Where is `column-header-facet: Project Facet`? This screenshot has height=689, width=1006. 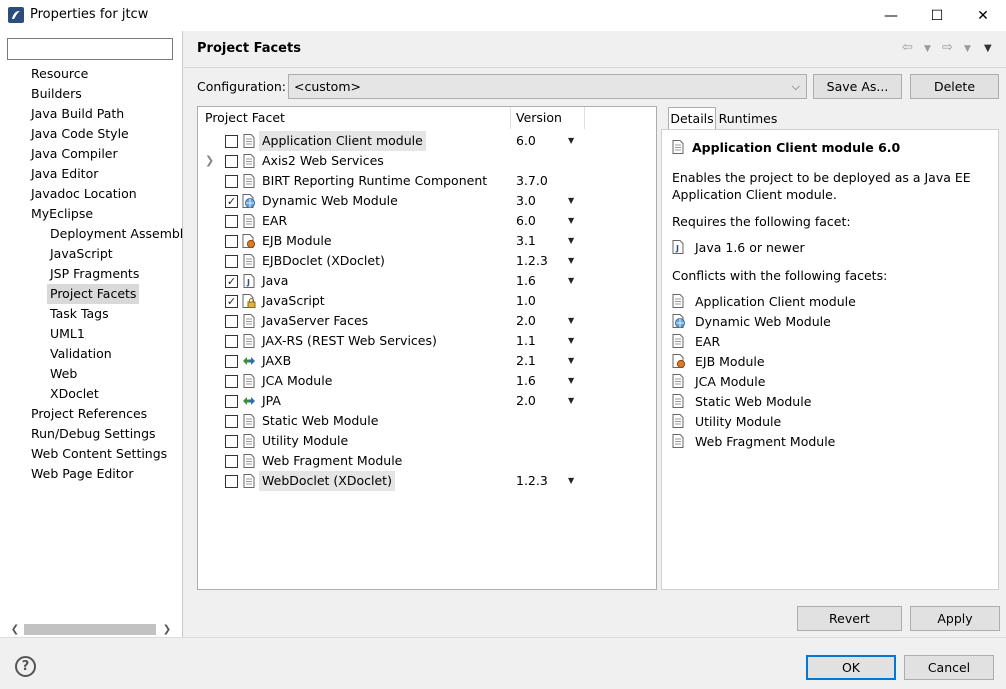 column-header-facet: Project Facet is located at coordinates (245, 118).